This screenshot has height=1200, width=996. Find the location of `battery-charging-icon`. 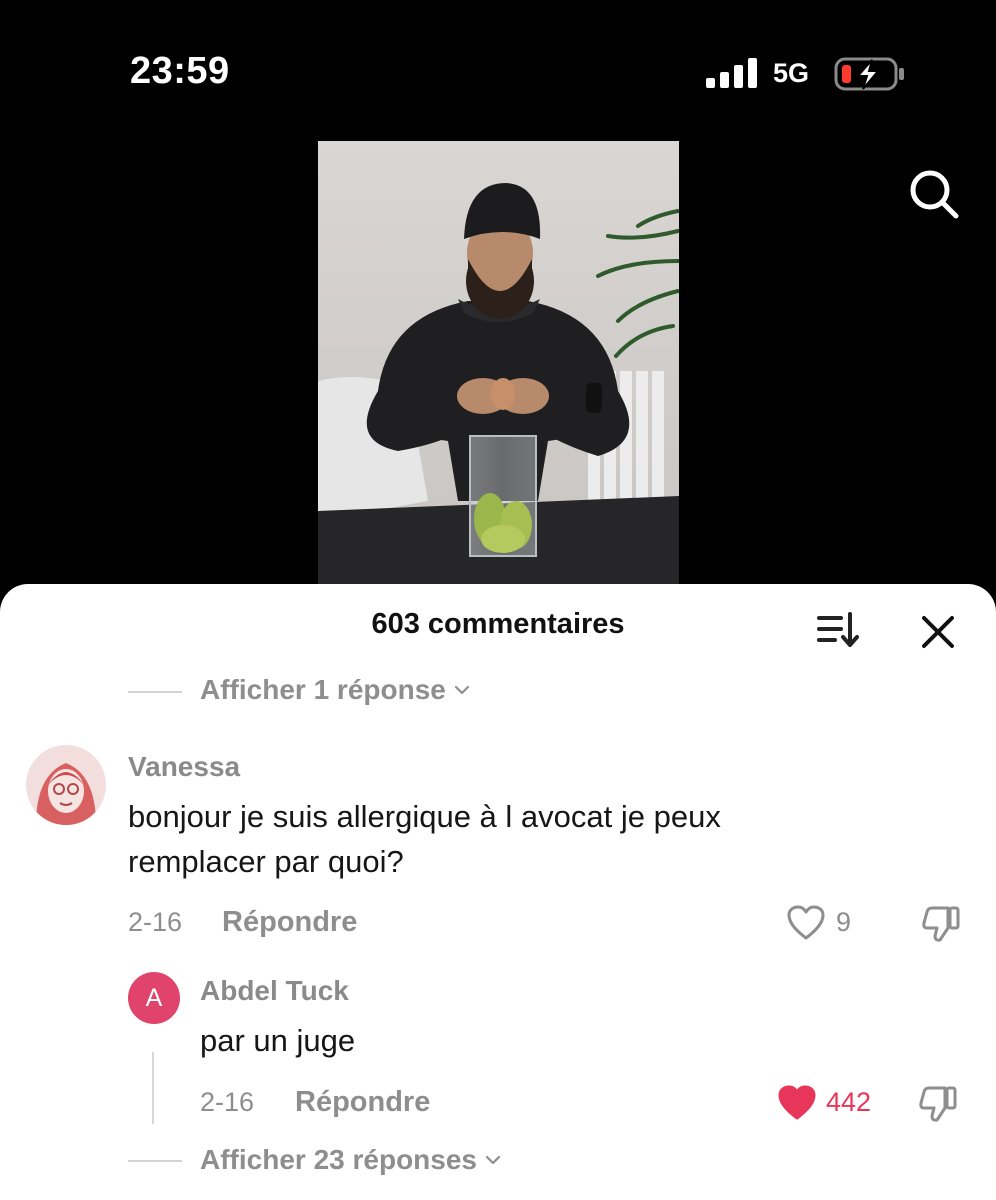

battery-charging-icon is located at coordinates (869, 74).